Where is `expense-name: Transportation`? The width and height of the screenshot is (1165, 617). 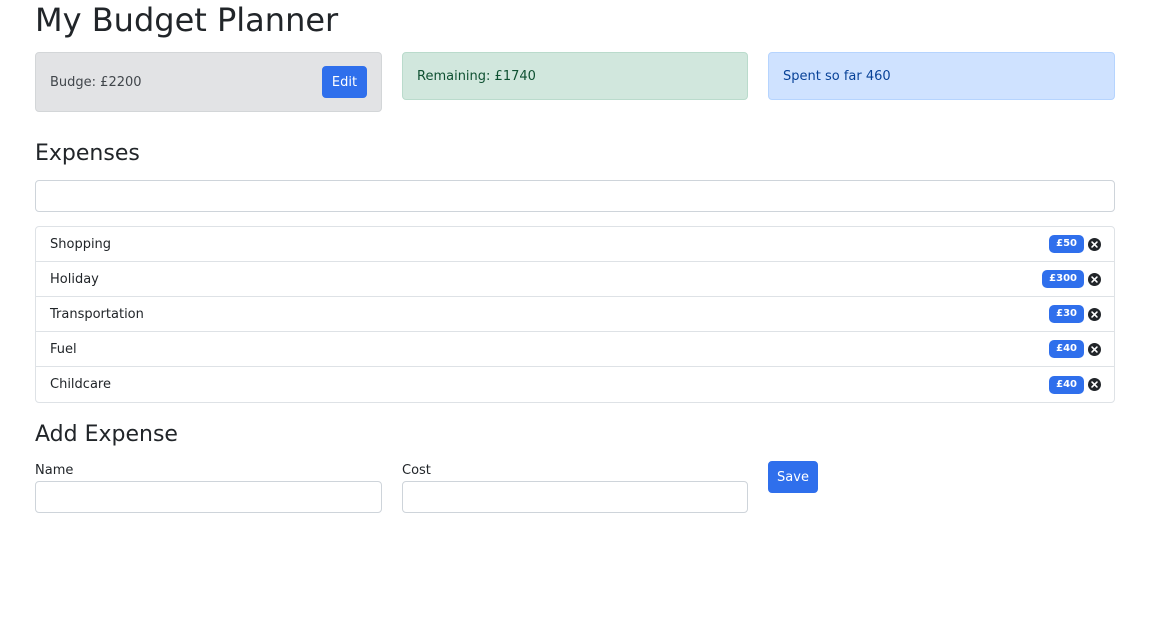 expense-name: Transportation is located at coordinates (97, 314).